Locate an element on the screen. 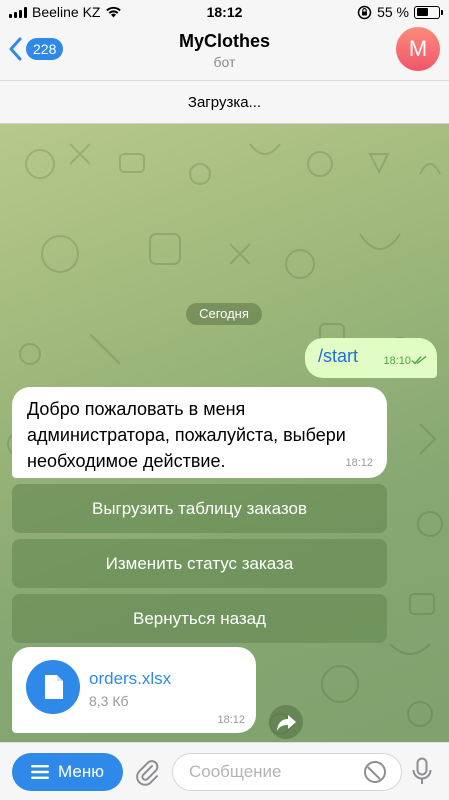 The image size is (449, 800). paperclip-icon is located at coordinates (147, 773).